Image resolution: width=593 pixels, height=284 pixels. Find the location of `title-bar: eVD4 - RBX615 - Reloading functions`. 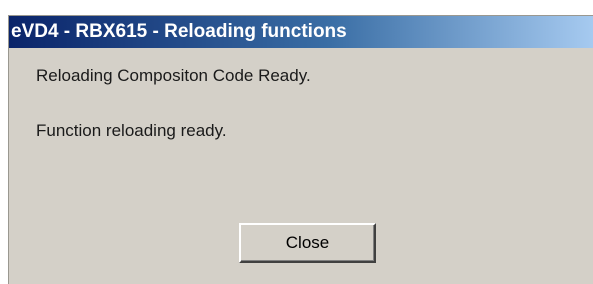

title-bar: eVD4 - RBX615 - Reloading functions is located at coordinates (301, 32).